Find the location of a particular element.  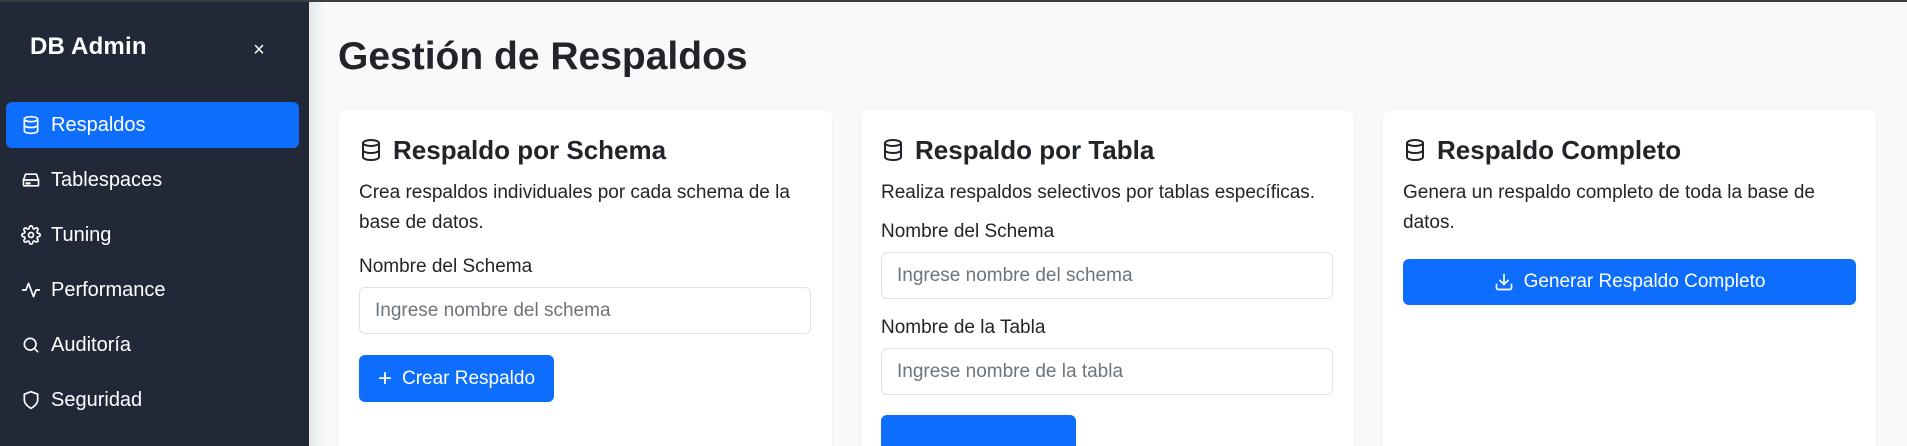

table-name-label: Nombre de la Tabla is located at coordinates (963, 327).